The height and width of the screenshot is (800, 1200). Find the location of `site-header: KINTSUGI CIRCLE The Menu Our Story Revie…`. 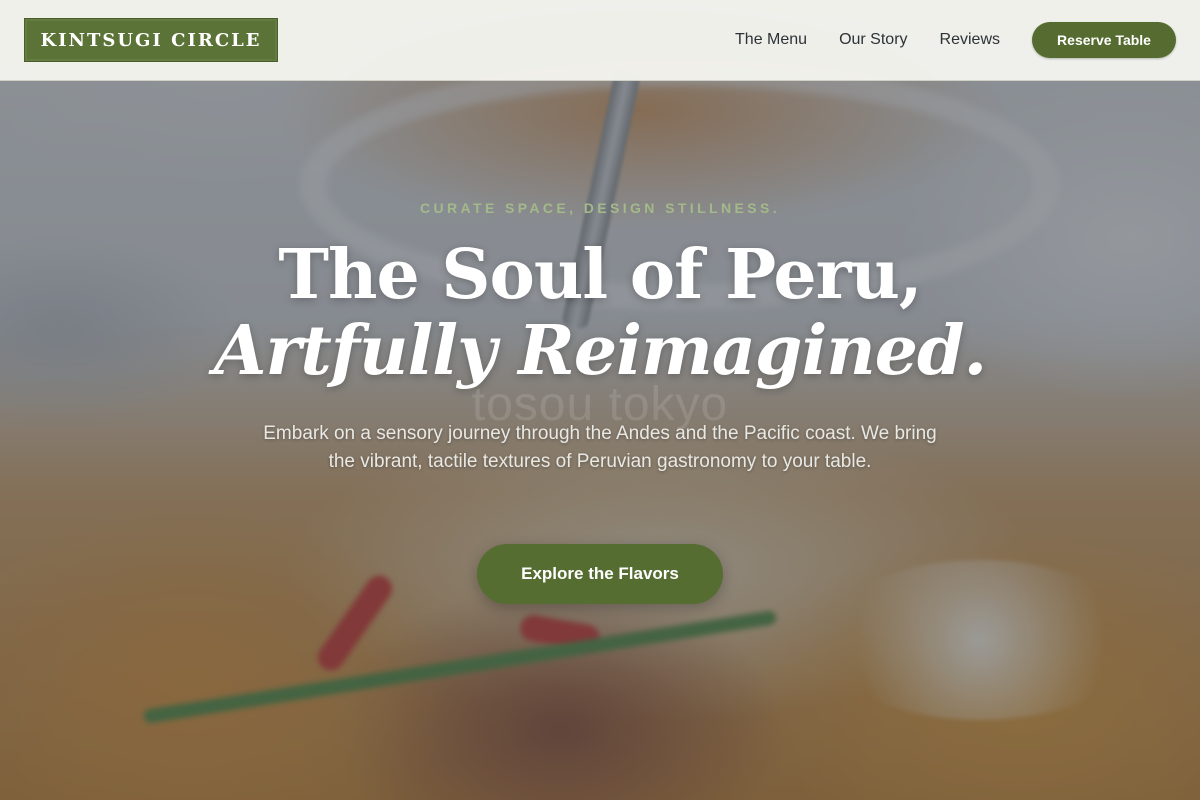

site-header: KINTSUGI CIRCLE The Menu Our Story Revie… is located at coordinates (600, 40).